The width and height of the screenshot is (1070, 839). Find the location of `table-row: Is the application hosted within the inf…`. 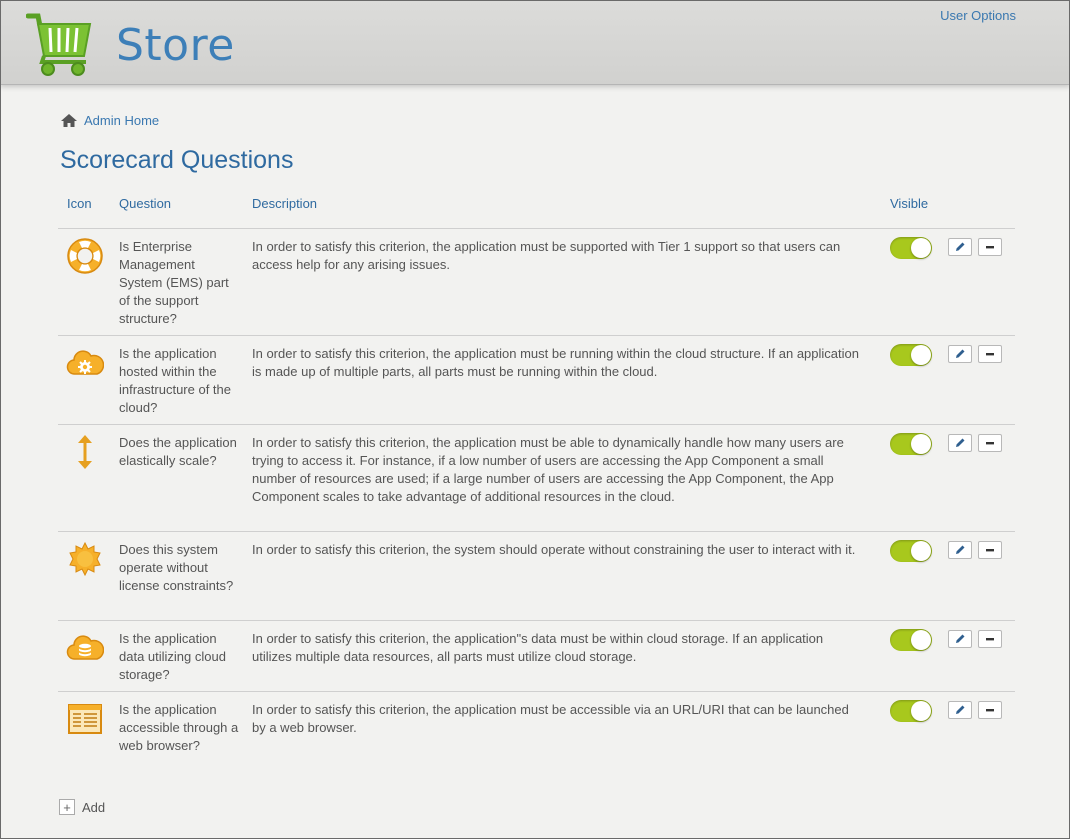

table-row: Is the application hosted within the inf… is located at coordinates (536, 380).